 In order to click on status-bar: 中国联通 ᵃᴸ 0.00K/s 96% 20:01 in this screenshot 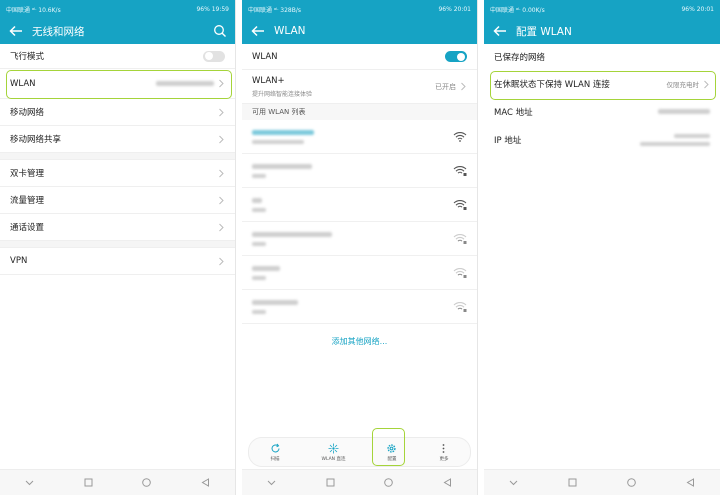, I will do `click(602, 9)`.